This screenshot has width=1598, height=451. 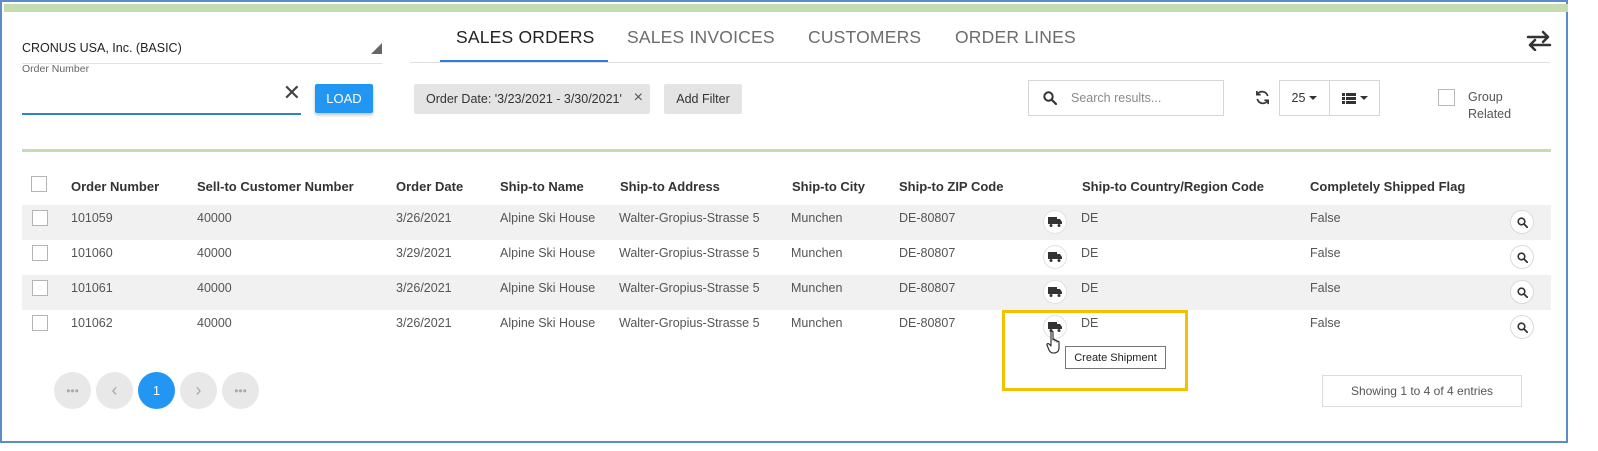 I want to click on prev-page-button: ‹, so click(x=114, y=390).